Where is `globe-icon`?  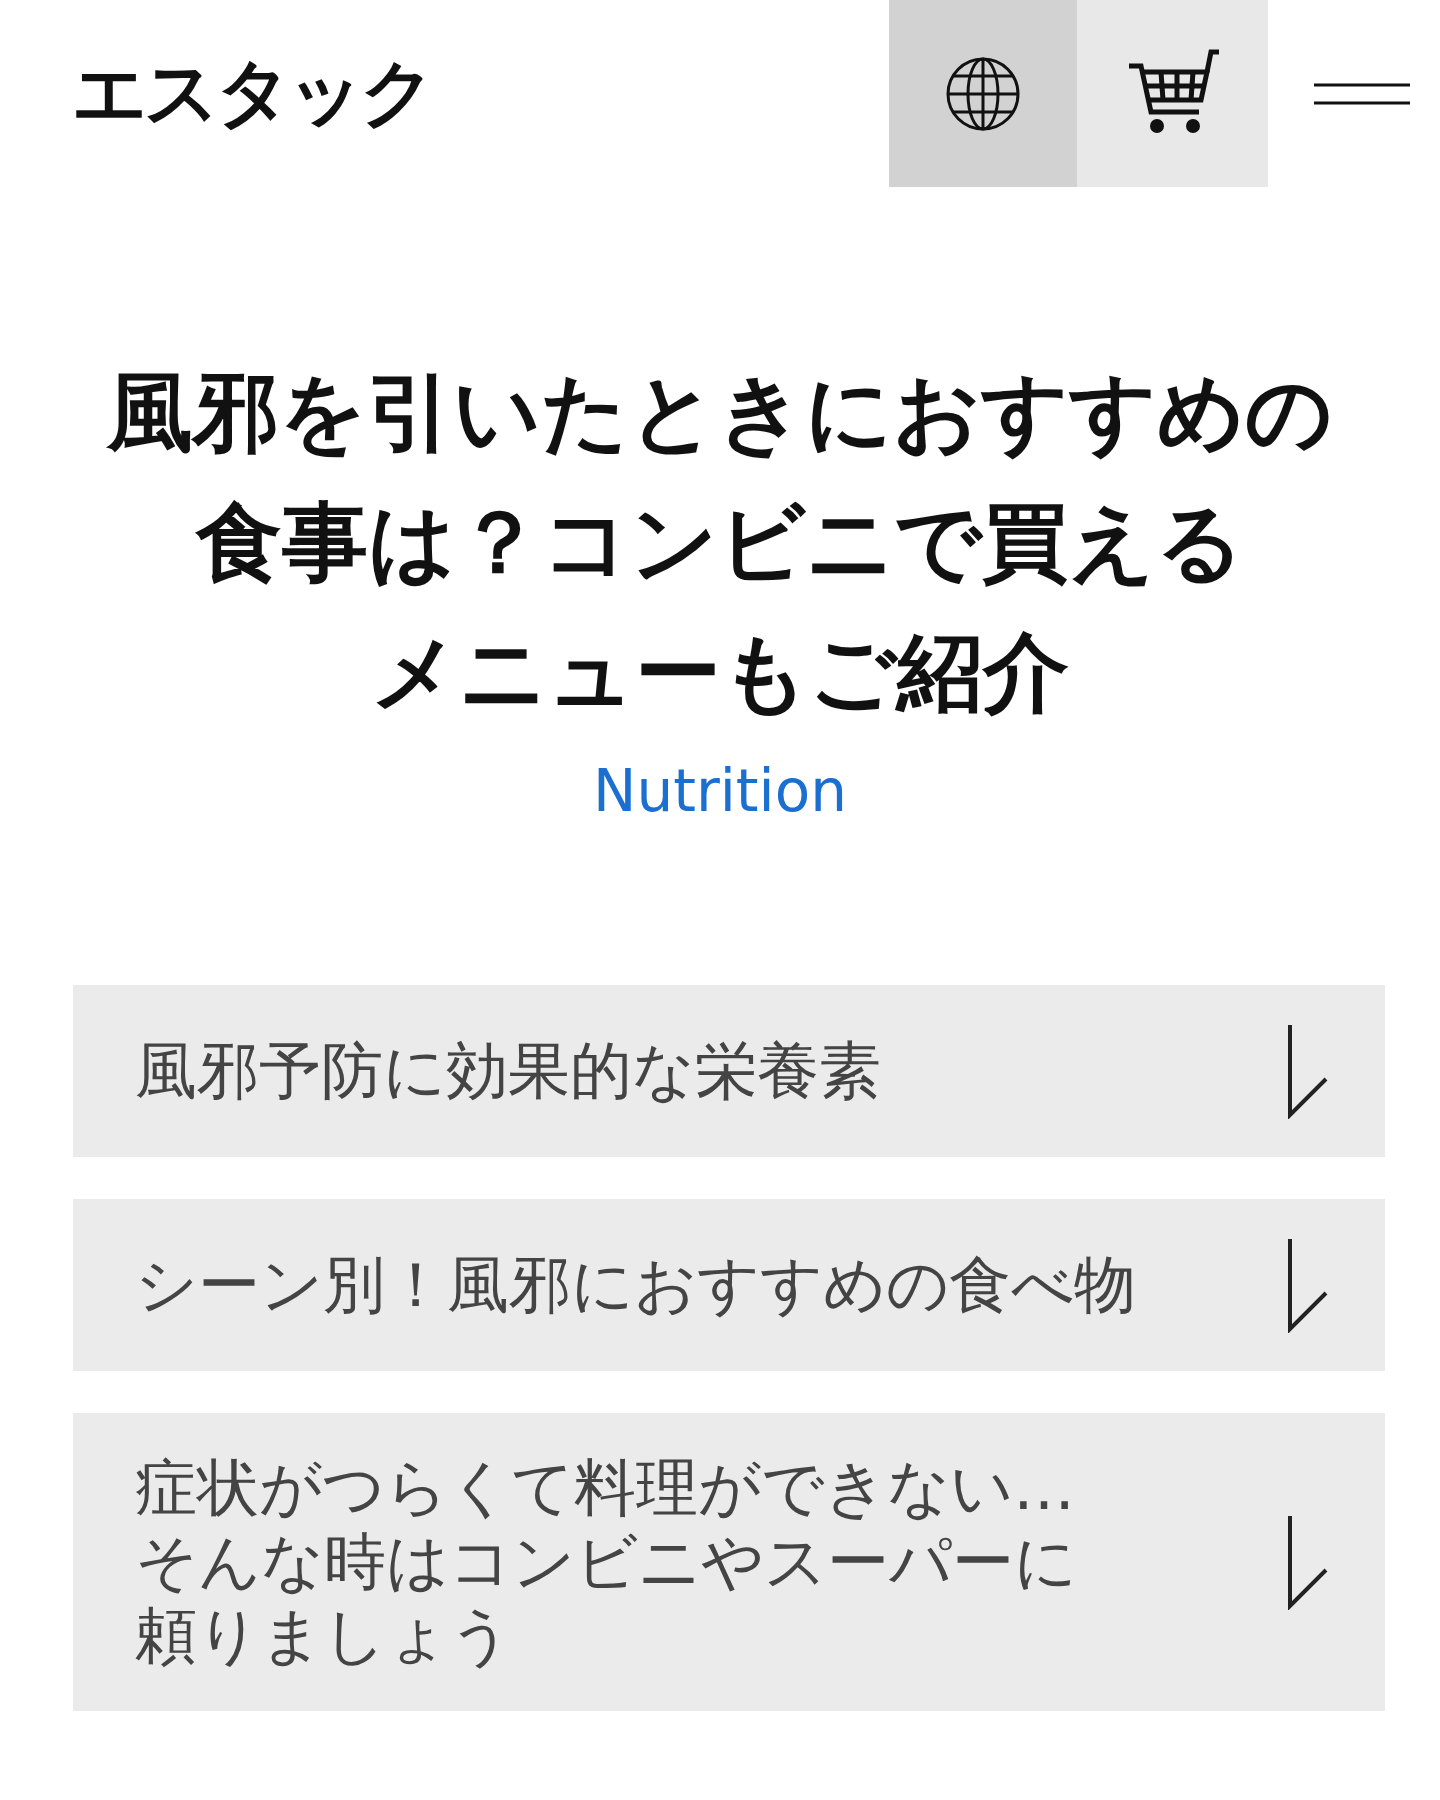 globe-icon is located at coordinates (983, 93).